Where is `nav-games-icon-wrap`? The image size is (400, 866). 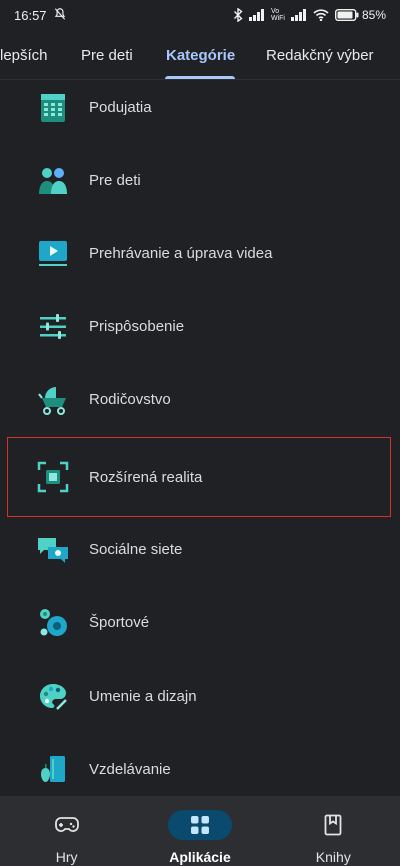 nav-games-icon-wrap is located at coordinates (67, 825).